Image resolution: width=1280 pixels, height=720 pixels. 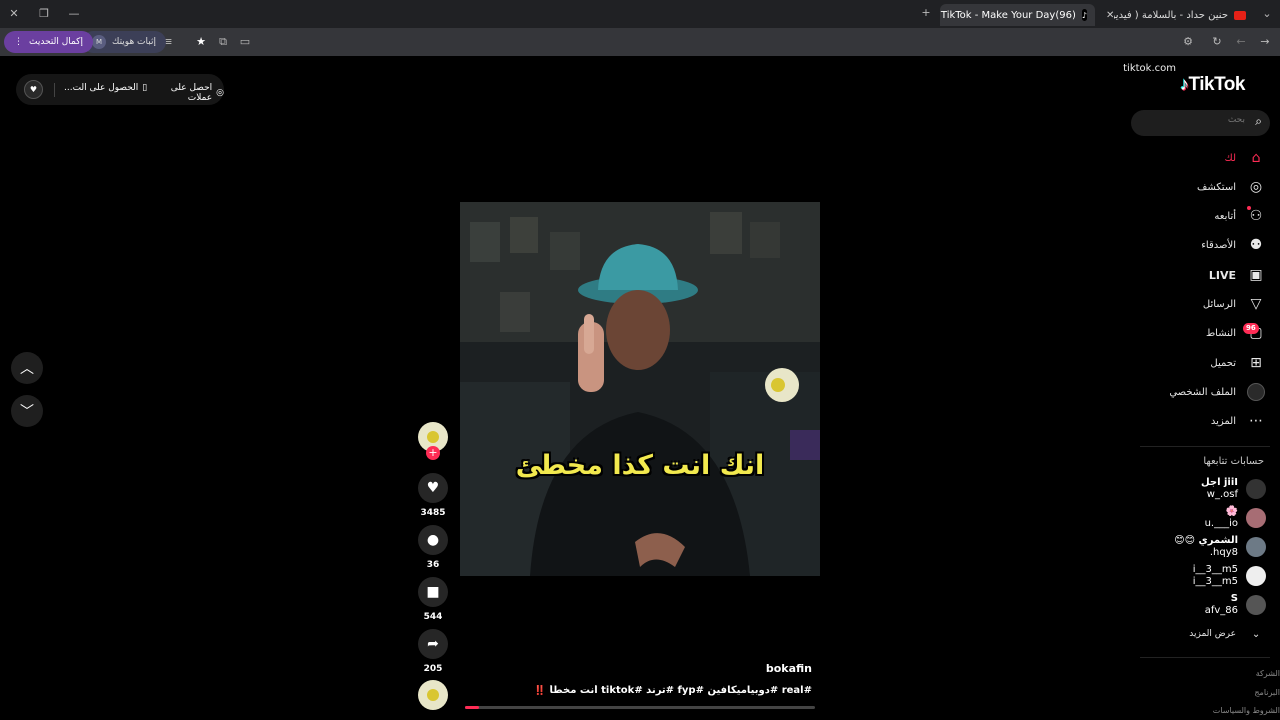 What do you see at coordinates (472, 707) in the screenshot?
I see `video-progress-fill` at bounding box center [472, 707].